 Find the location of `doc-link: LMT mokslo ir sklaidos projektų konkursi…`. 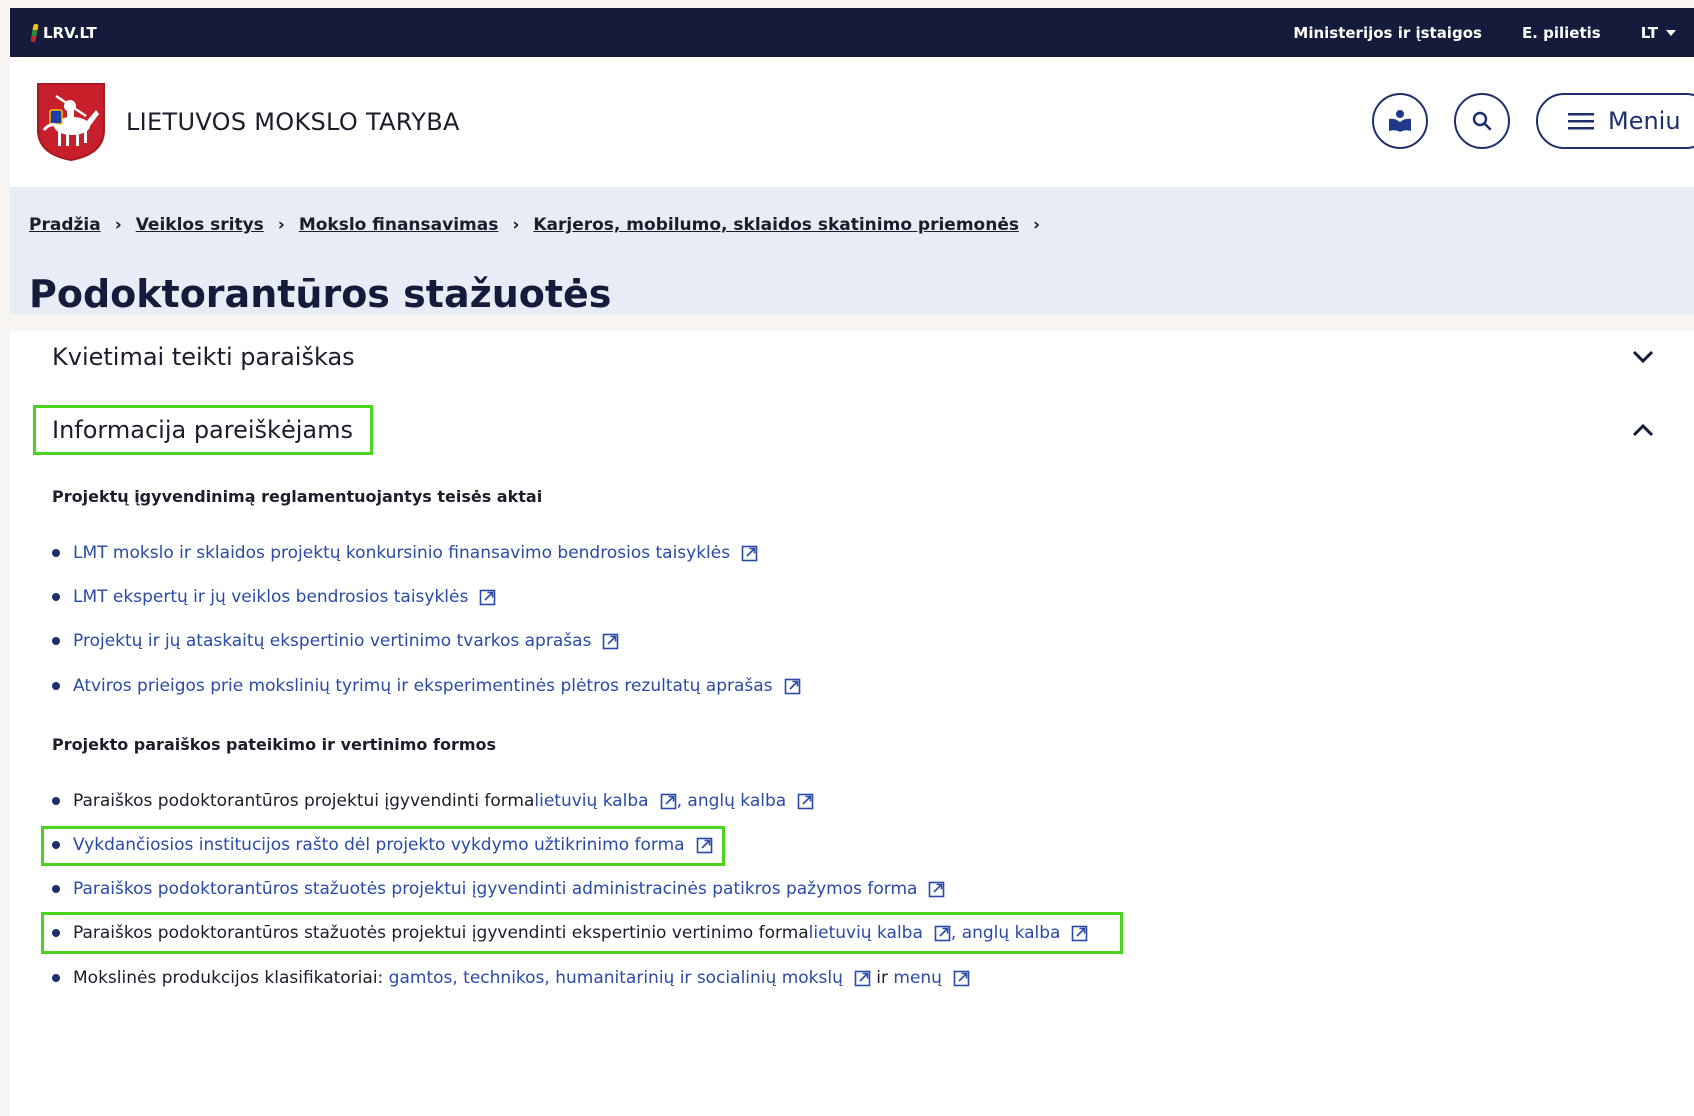

doc-link: LMT mokslo ir sklaidos projektų konkursi… is located at coordinates (401, 553).